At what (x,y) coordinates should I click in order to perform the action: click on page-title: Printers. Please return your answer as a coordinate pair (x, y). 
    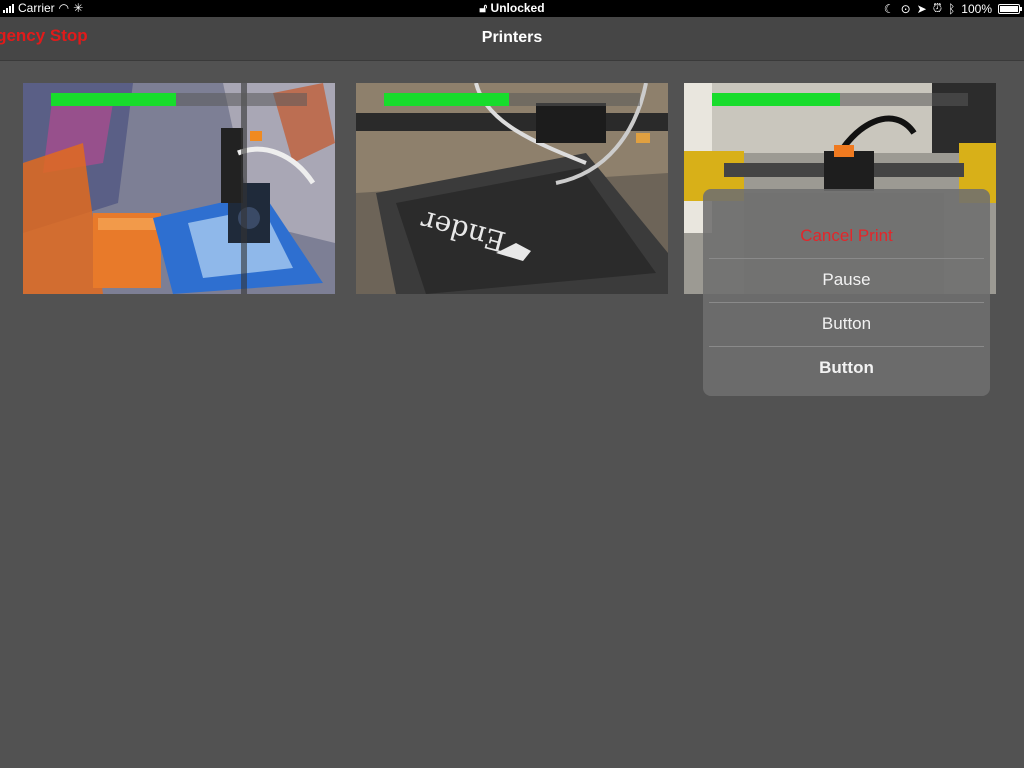
    Looking at the image, I should click on (512, 37).